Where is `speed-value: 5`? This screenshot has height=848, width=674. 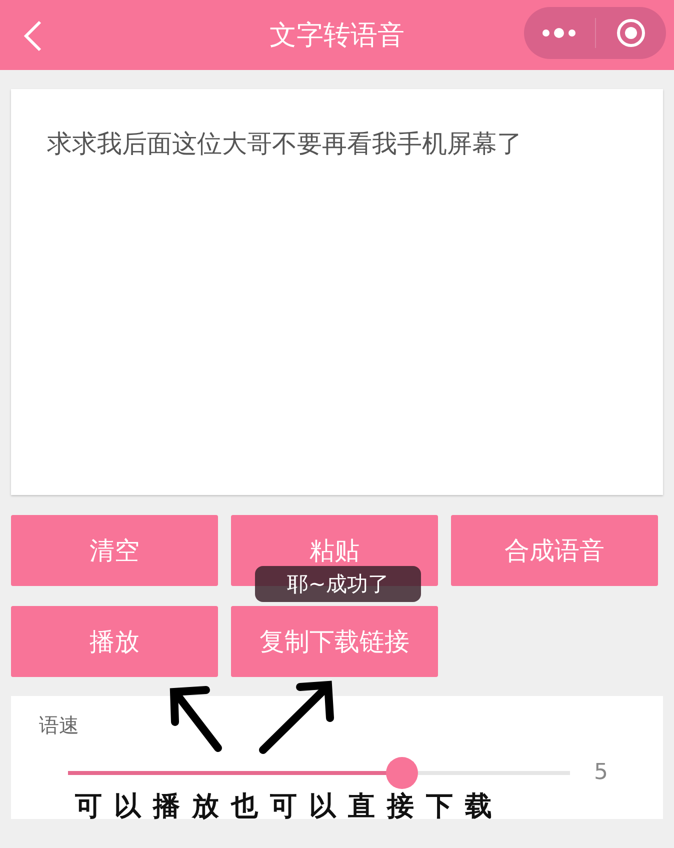 speed-value: 5 is located at coordinates (601, 772).